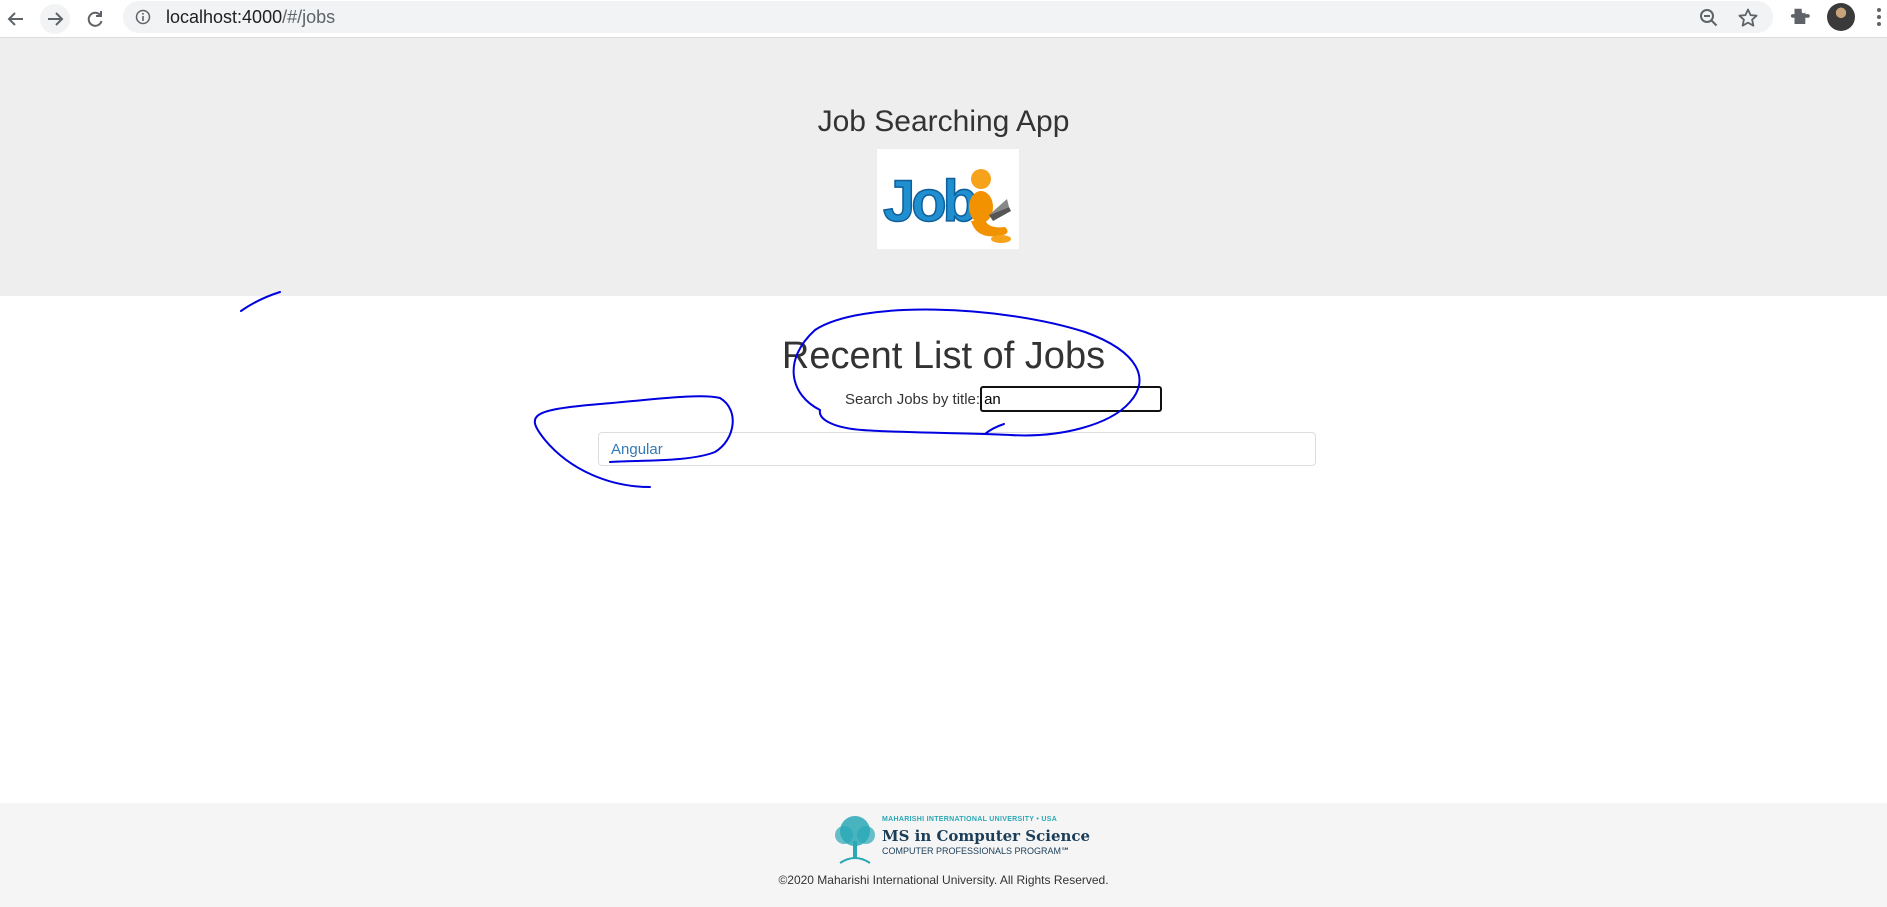  Describe the element at coordinates (913, 399) in the screenshot. I see `search-label: Search Jobs by title:` at that location.